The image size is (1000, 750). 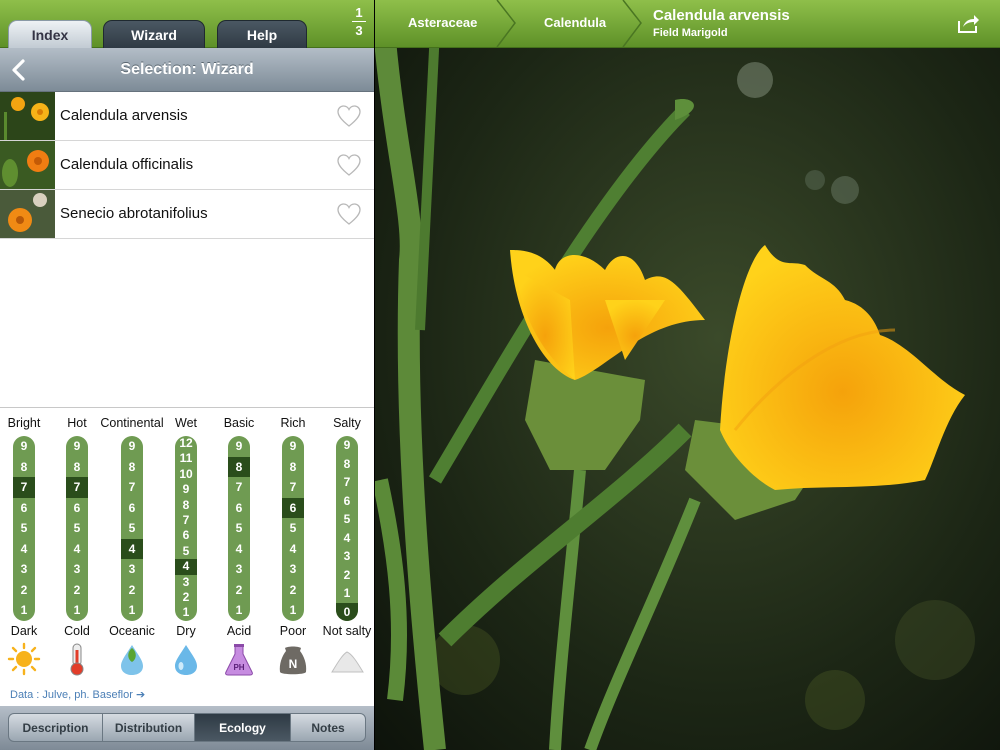 I want to click on species-name: Calendula officinalis, so click(x=127, y=164).